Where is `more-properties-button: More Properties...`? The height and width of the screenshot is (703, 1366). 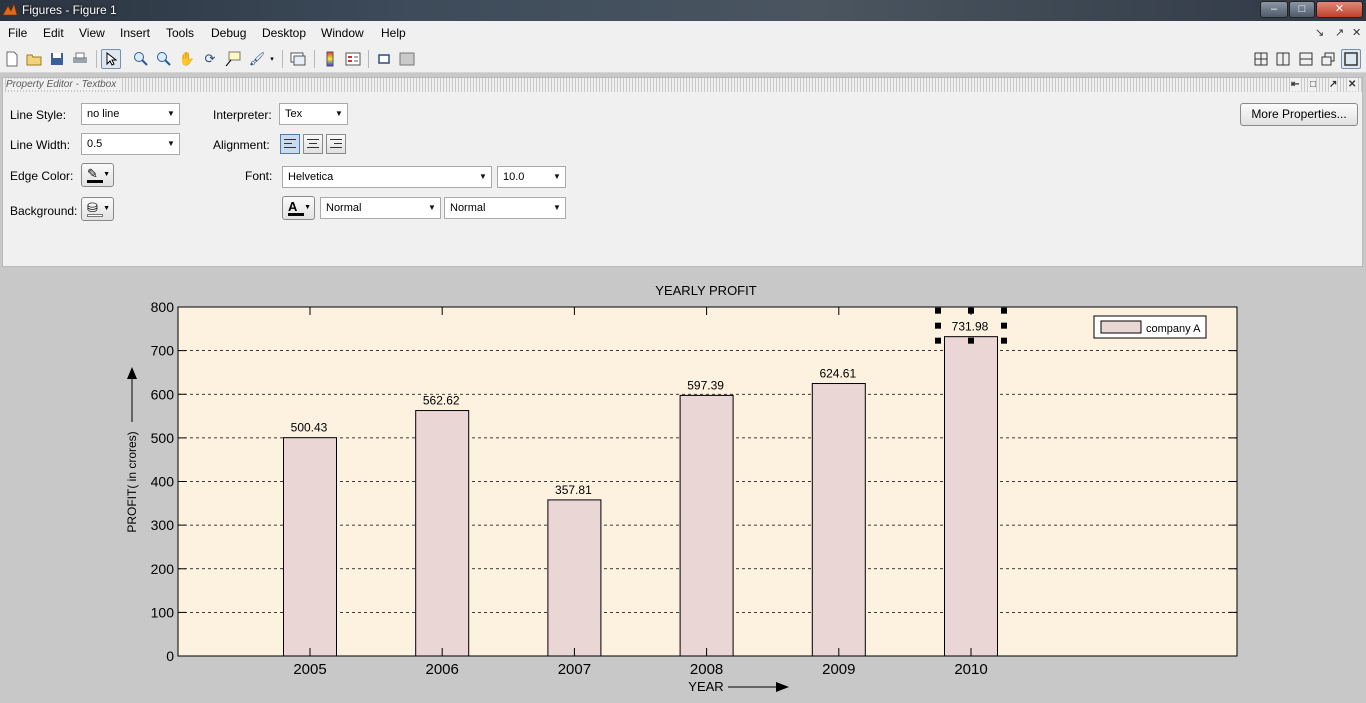
more-properties-button: More Properties... is located at coordinates (1299, 114).